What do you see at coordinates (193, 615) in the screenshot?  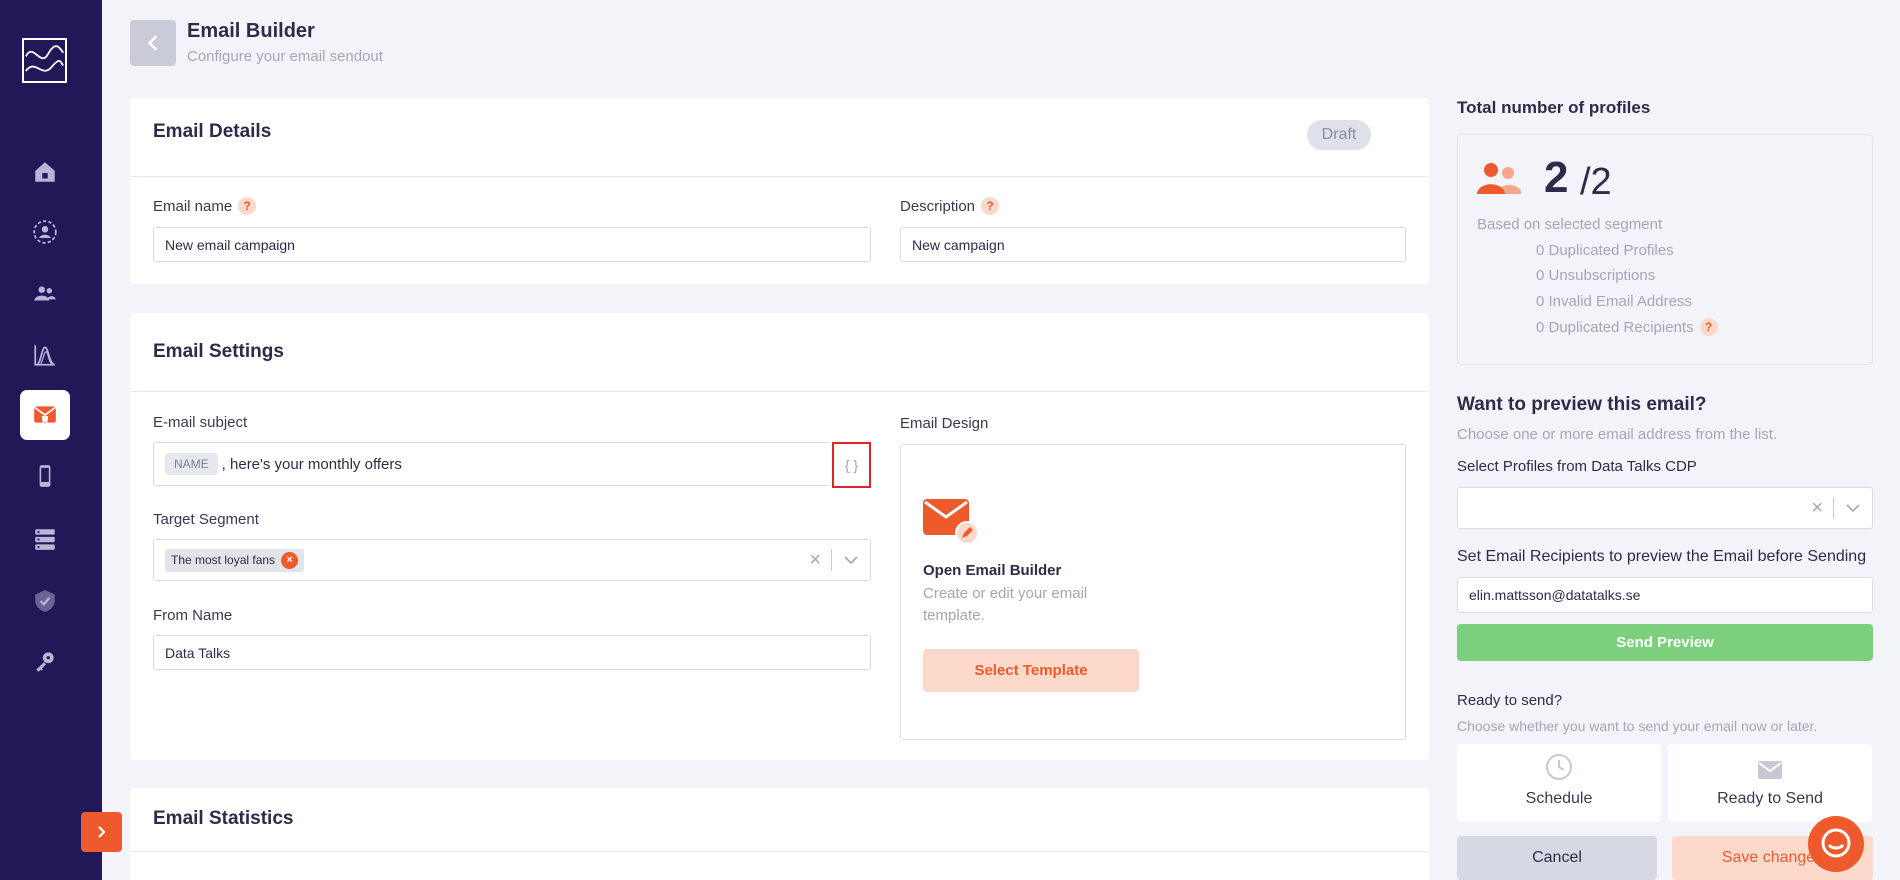 I see `from-name-label: From Name` at bounding box center [193, 615].